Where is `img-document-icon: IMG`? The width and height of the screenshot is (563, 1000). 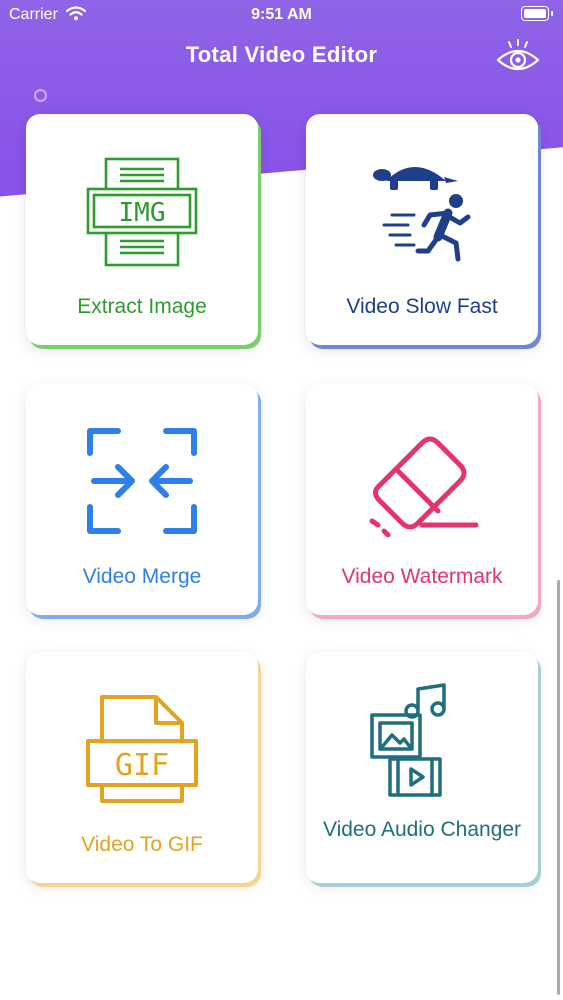
img-document-icon: IMG is located at coordinates (142, 212).